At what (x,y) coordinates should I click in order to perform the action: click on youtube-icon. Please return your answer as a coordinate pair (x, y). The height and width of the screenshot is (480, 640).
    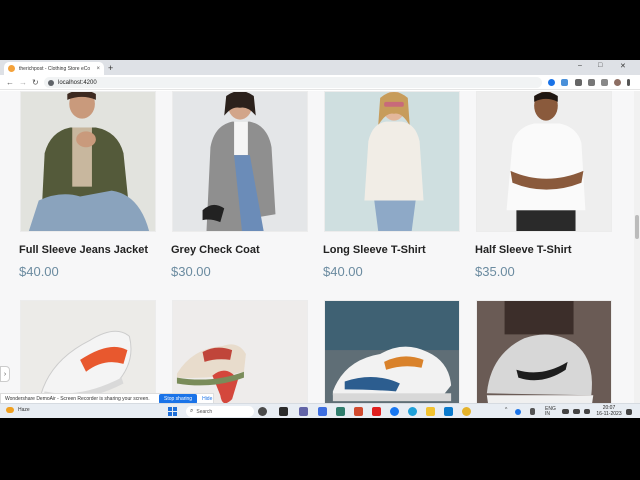
    Looking at the image, I should click on (376, 411).